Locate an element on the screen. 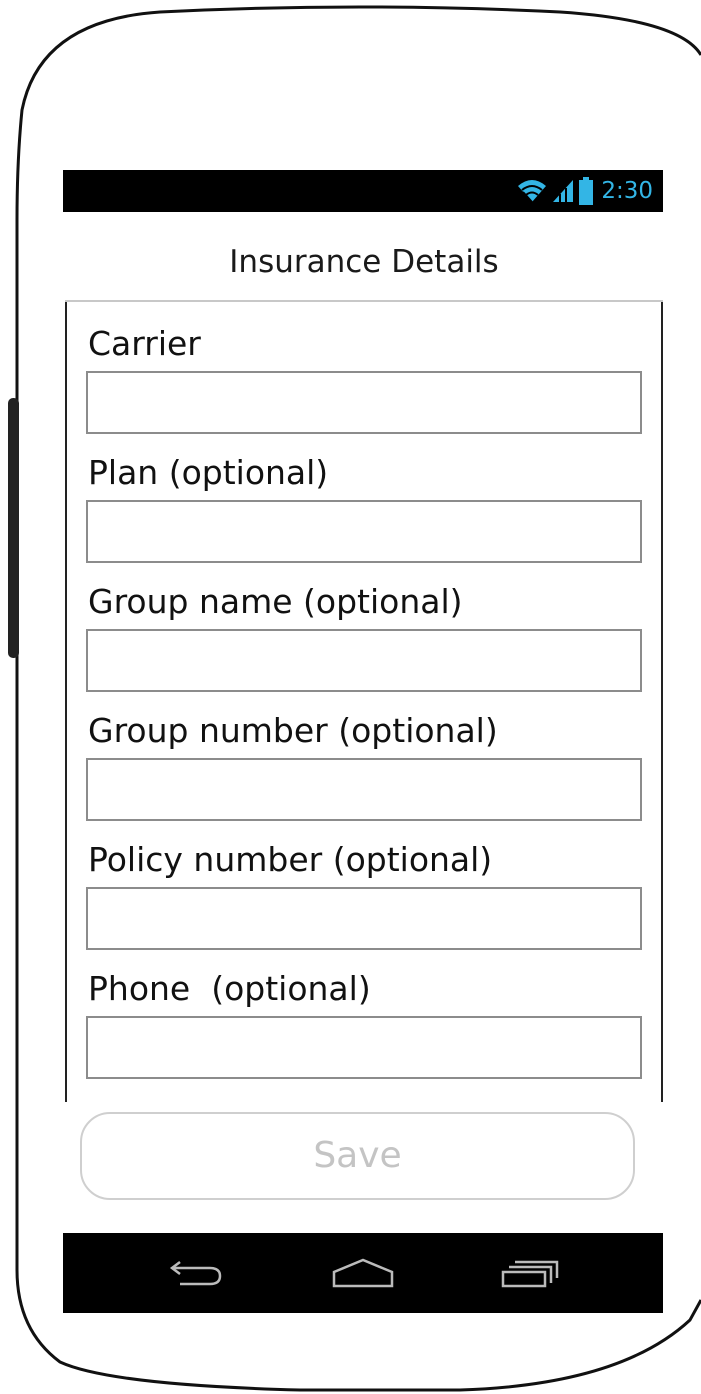  back-icon is located at coordinates (196, 1273).